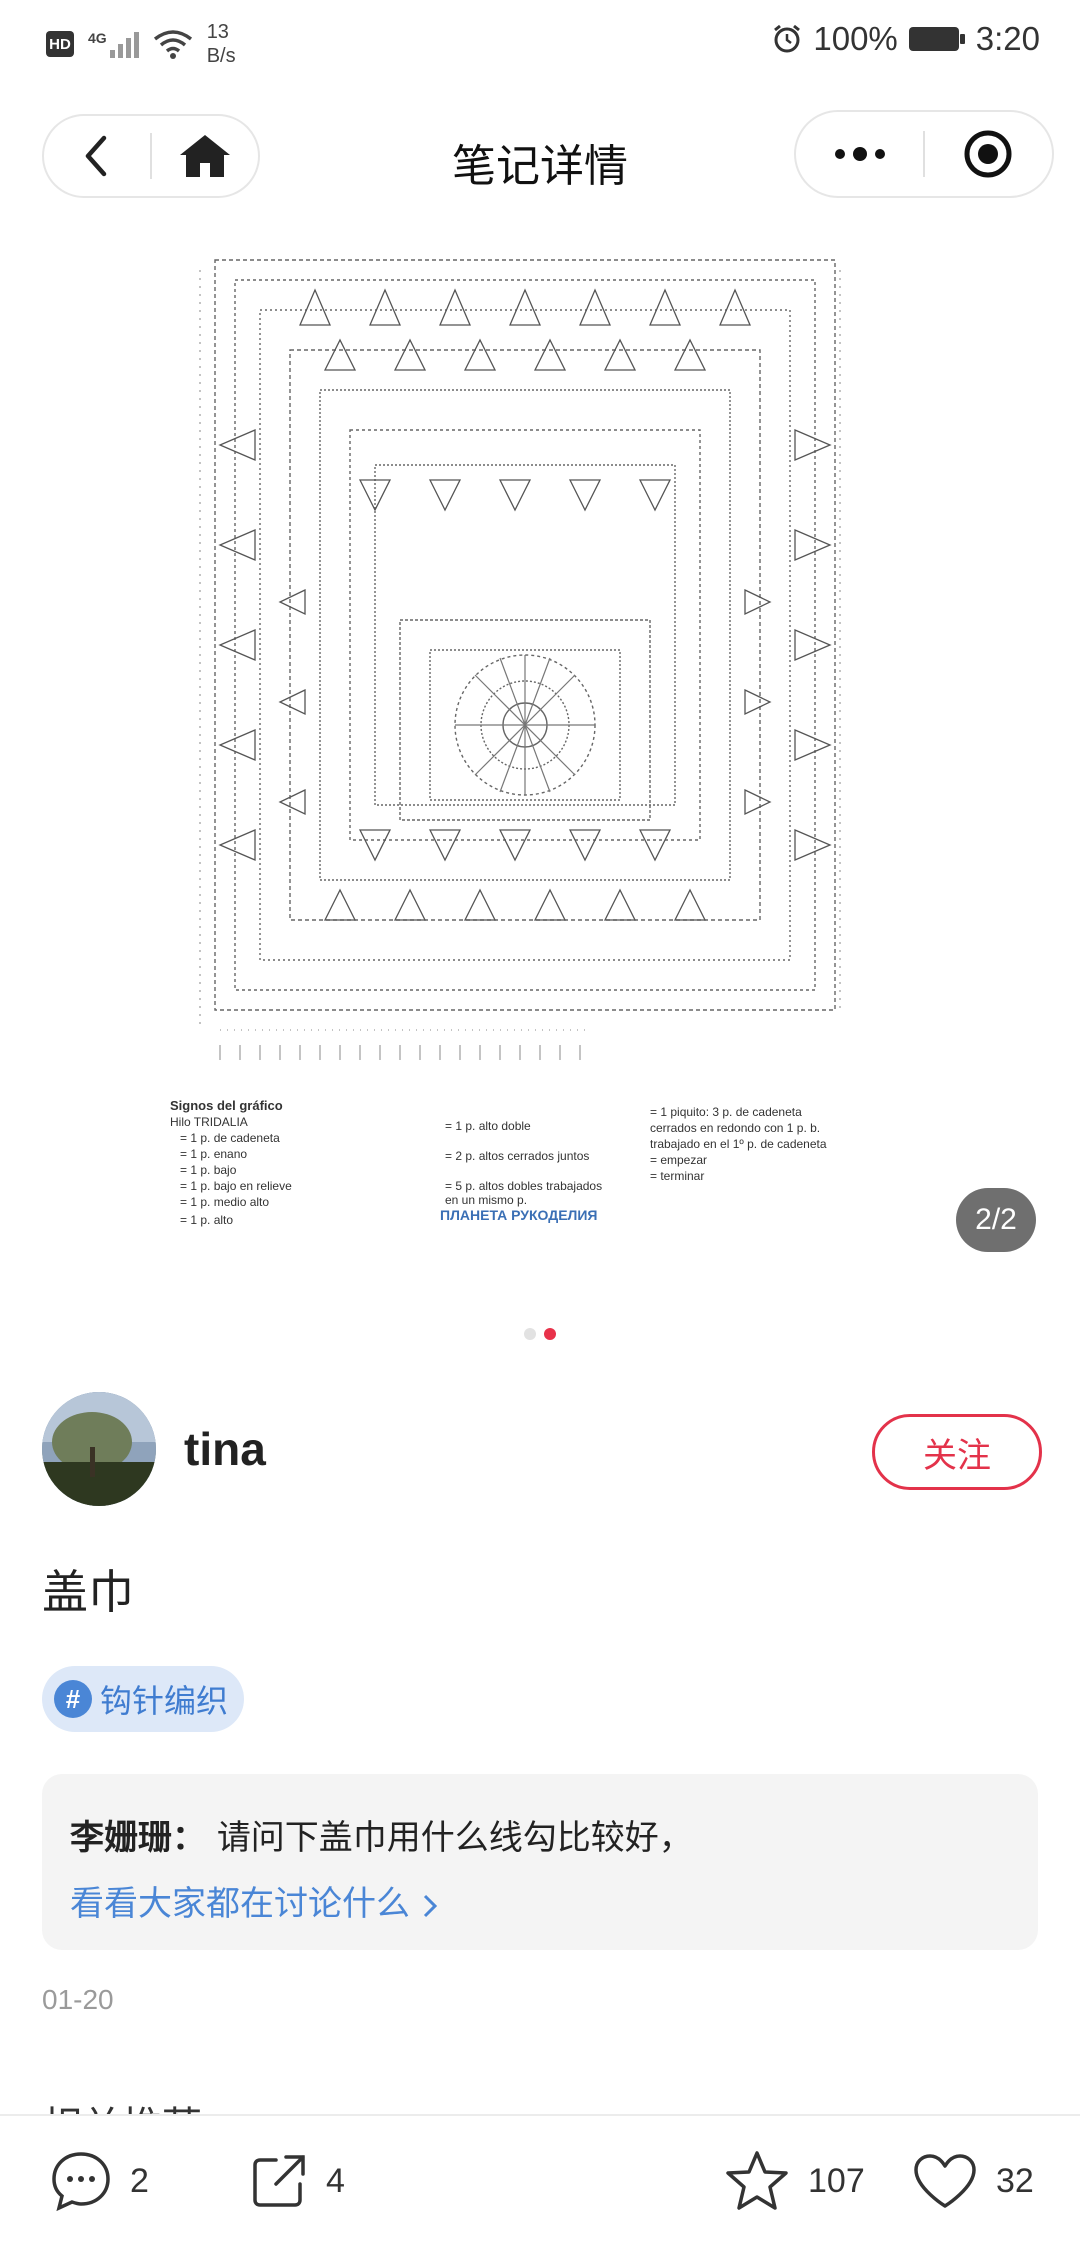 The image size is (1080, 2244). Describe the element at coordinates (550, 1334) in the screenshot. I see `carousel-dot-active` at that location.